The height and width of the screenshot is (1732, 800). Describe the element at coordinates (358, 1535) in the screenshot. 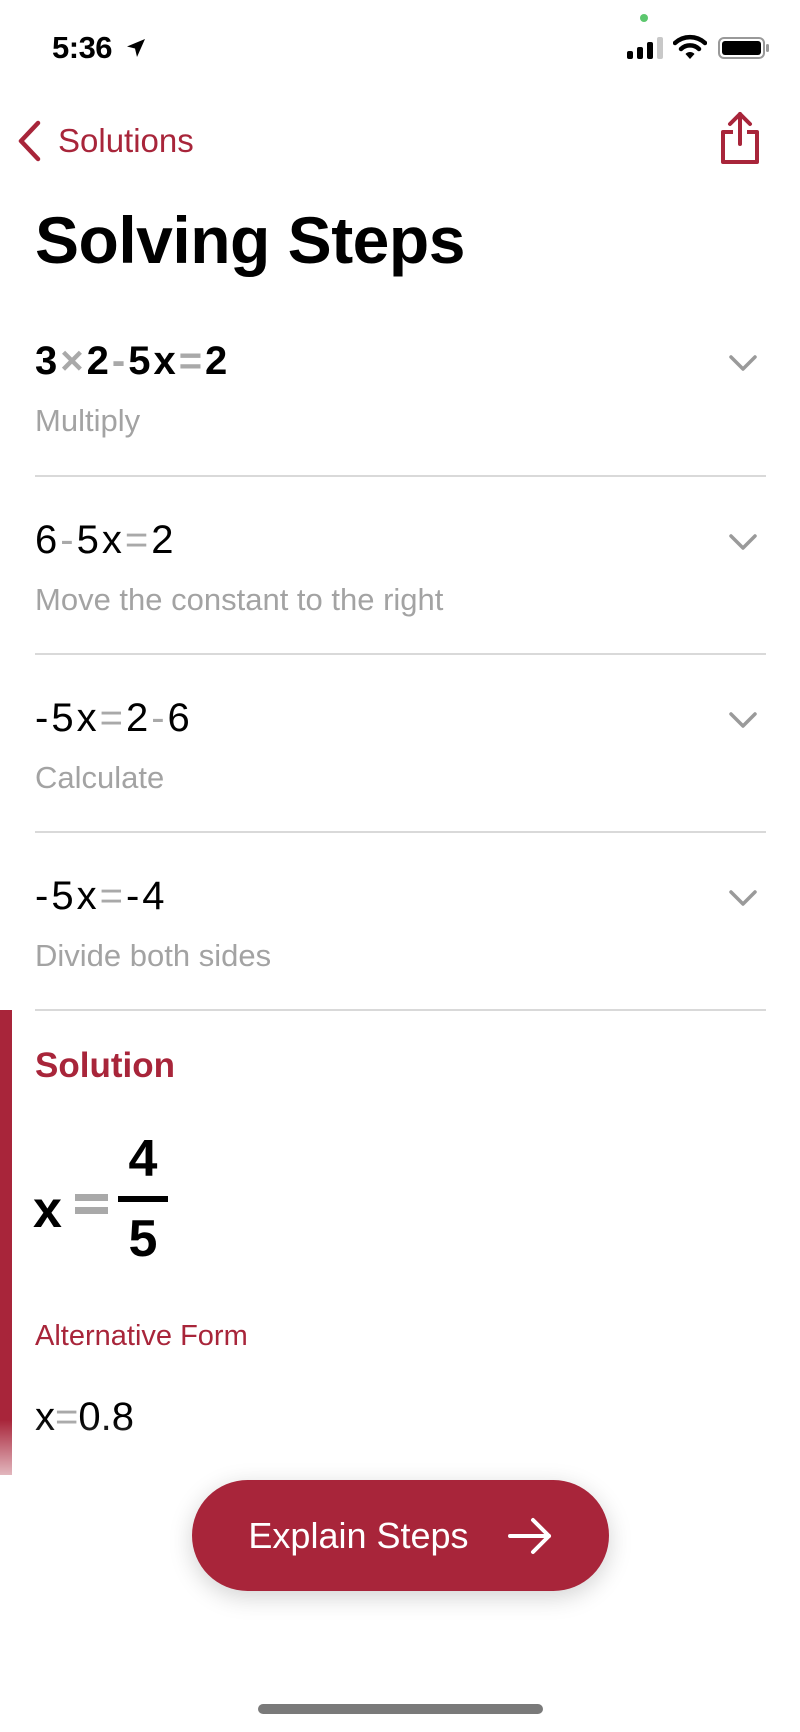

I see `explain-steps-label: Explain Steps` at that location.